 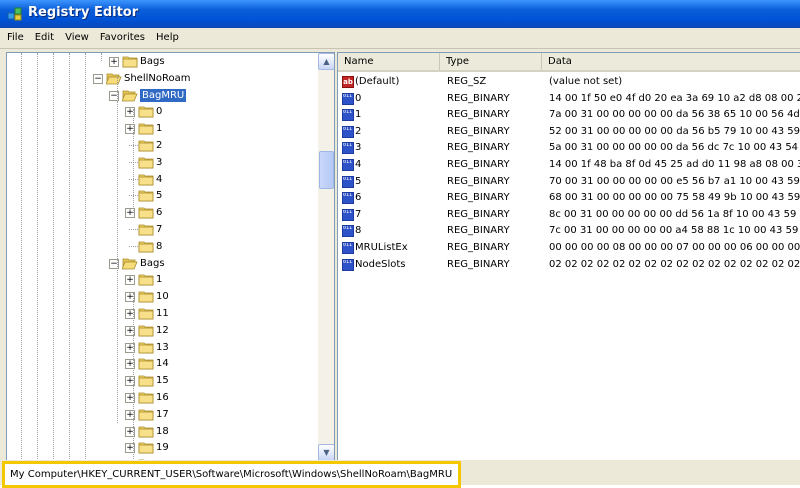 I want to click on tree-node-label: 18, so click(x=162, y=431).